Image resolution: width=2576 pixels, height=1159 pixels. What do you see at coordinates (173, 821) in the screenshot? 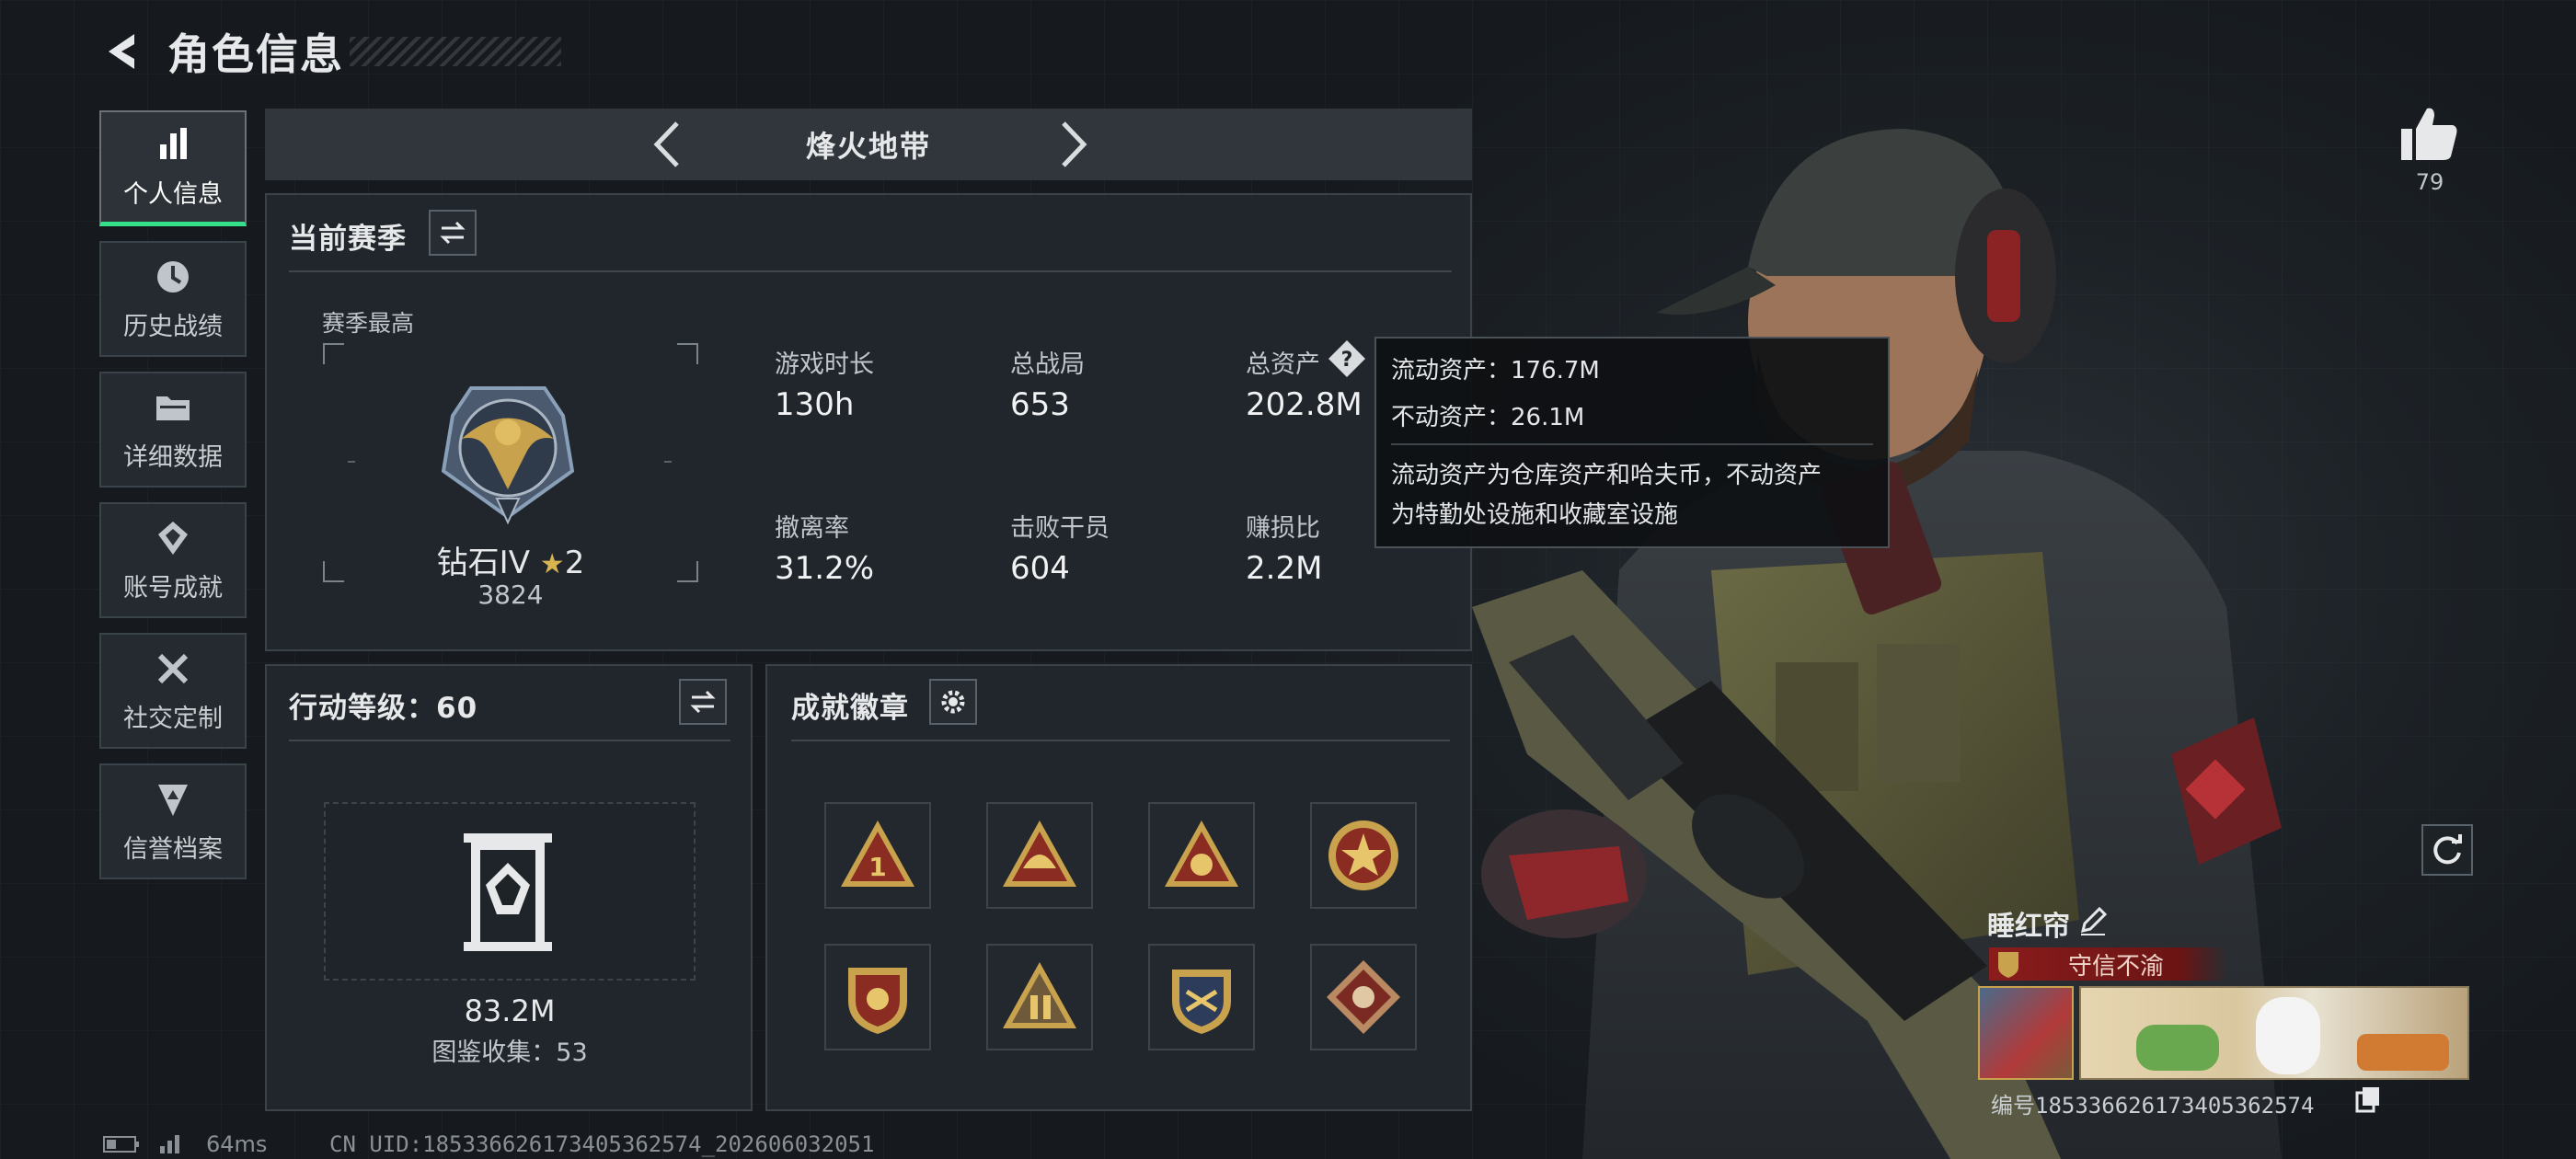
I see `sidebar-item-credit: 信誉档案` at bounding box center [173, 821].